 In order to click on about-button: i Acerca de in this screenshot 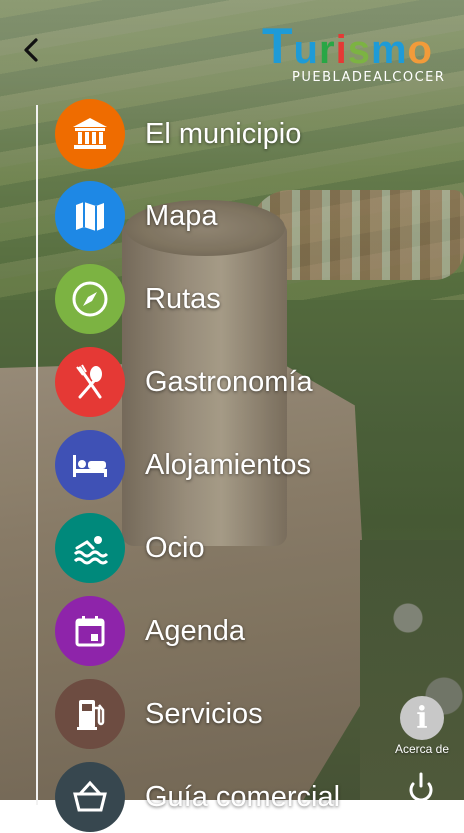, I will do `click(422, 727)`.